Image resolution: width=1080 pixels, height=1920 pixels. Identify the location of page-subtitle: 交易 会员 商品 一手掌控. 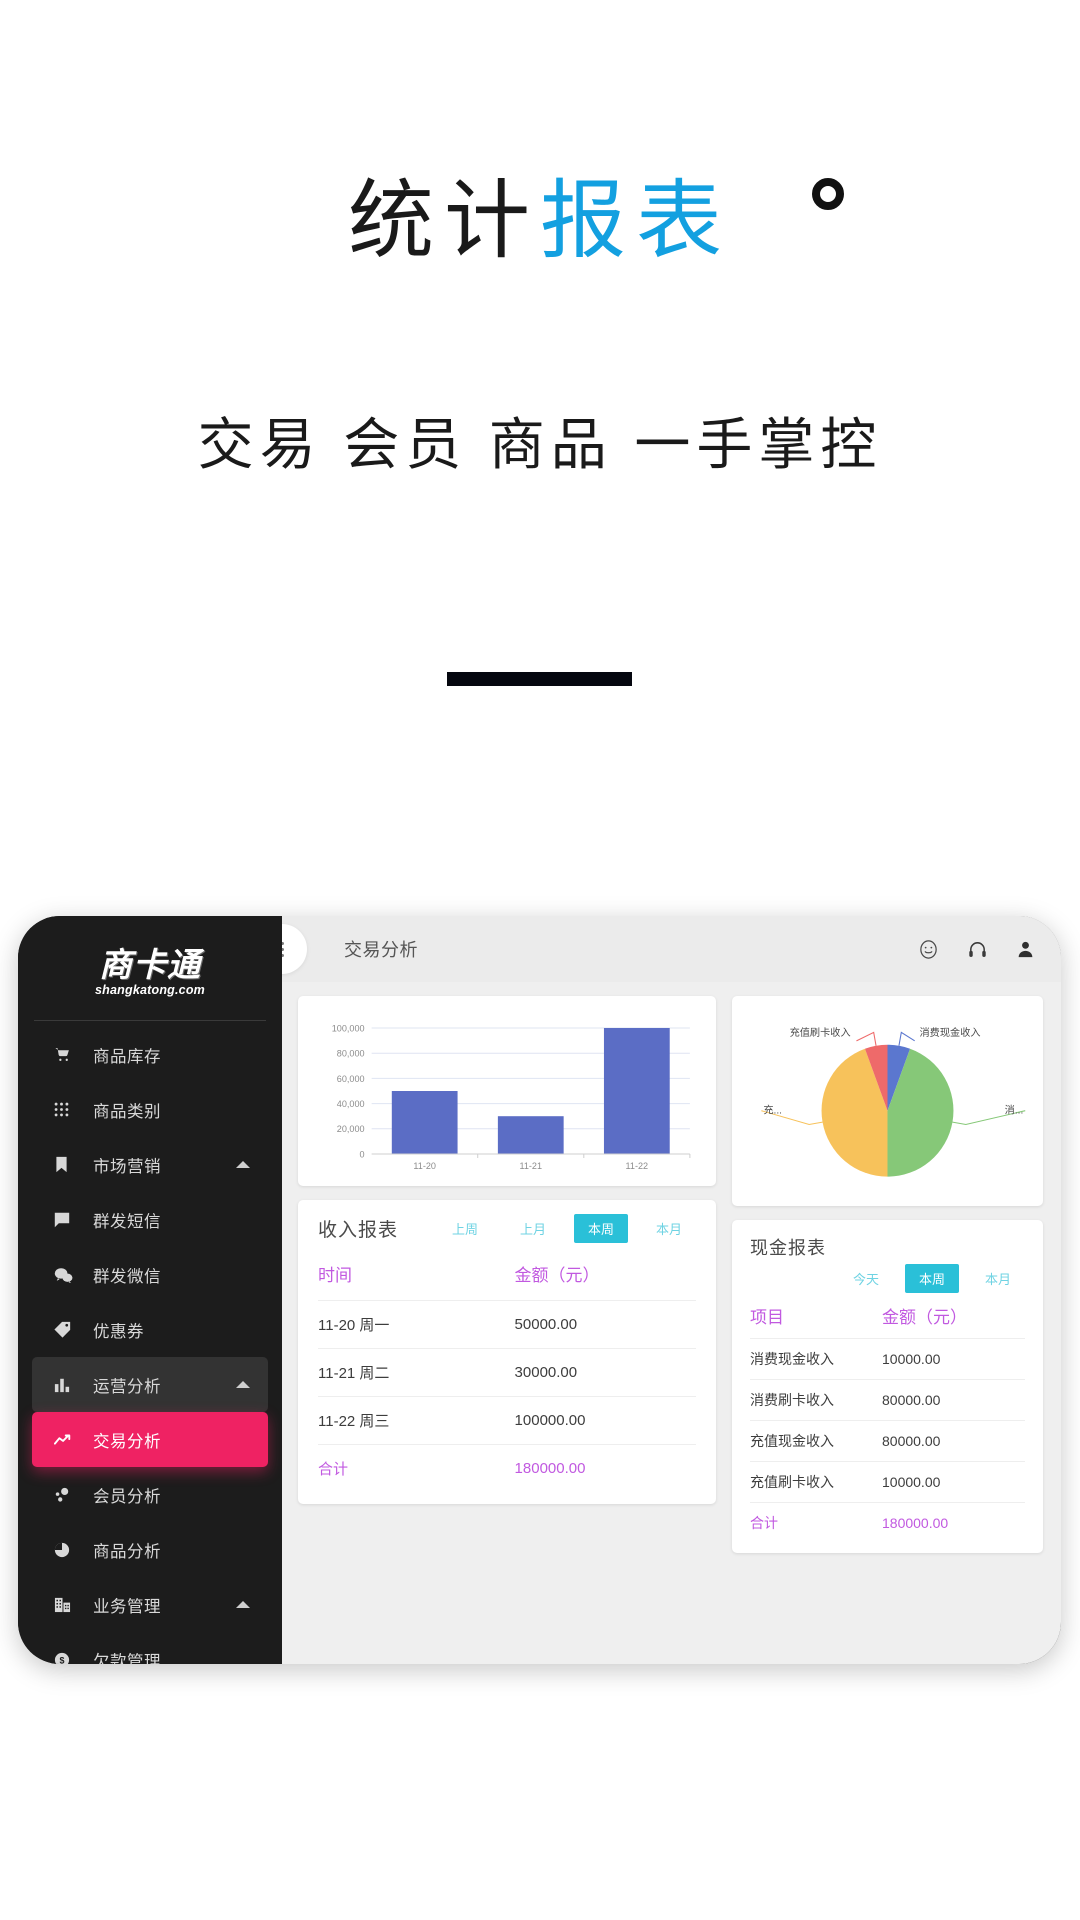
(540, 444).